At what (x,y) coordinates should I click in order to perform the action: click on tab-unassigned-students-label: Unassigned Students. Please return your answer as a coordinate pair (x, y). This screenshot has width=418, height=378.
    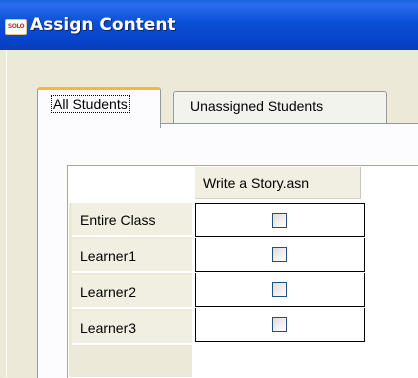
    Looking at the image, I should click on (257, 106).